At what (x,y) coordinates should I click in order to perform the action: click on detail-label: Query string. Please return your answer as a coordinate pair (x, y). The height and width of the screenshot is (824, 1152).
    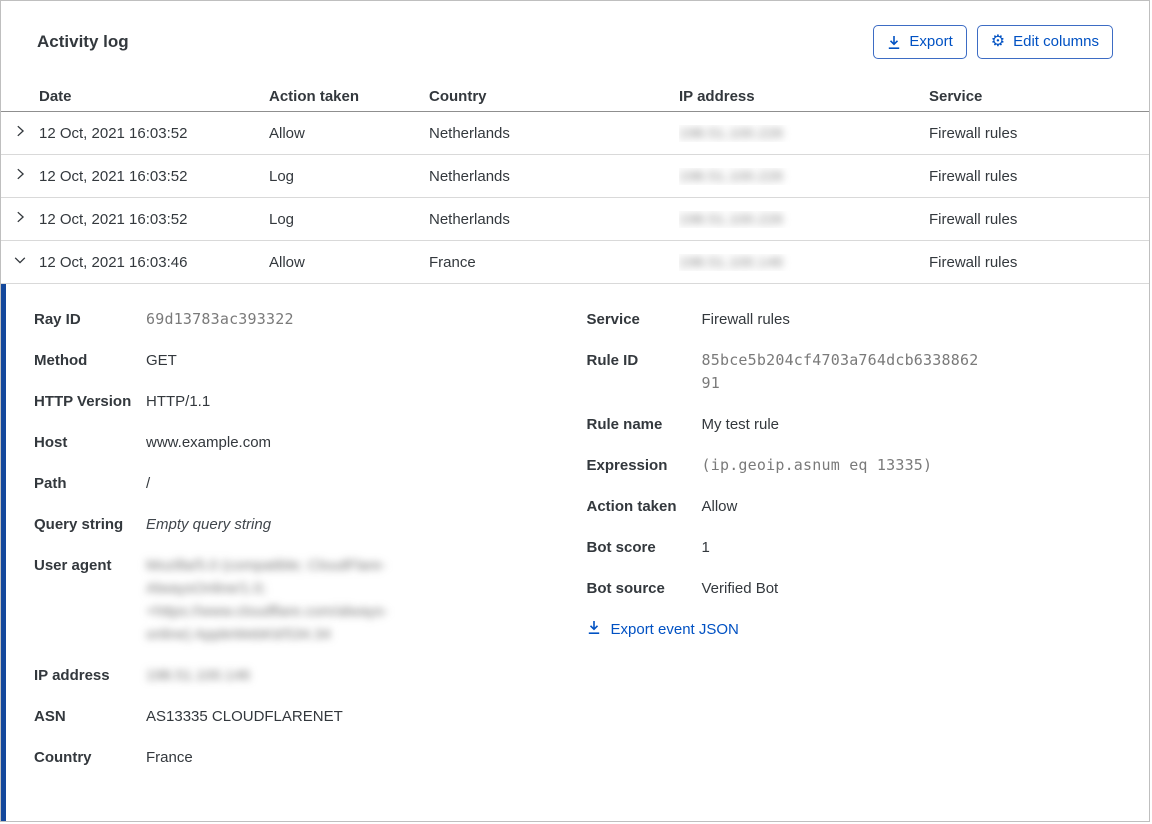
    Looking at the image, I should click on (79, 524).